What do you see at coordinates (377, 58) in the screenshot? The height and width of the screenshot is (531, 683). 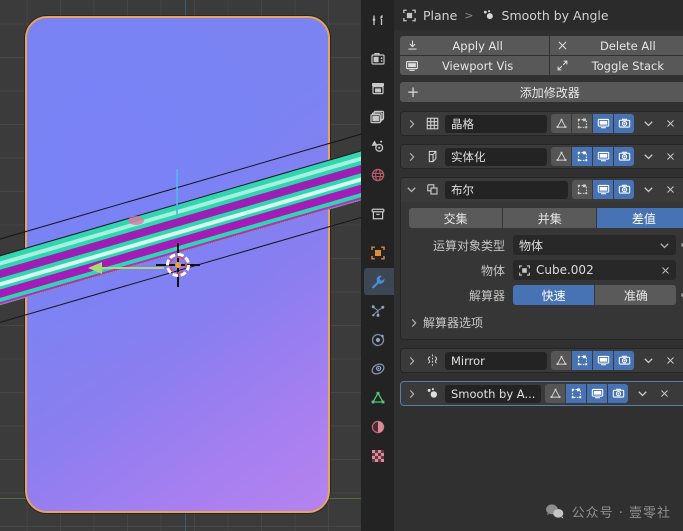 I see `render-properties-tab` at bounding box center [377, 58].